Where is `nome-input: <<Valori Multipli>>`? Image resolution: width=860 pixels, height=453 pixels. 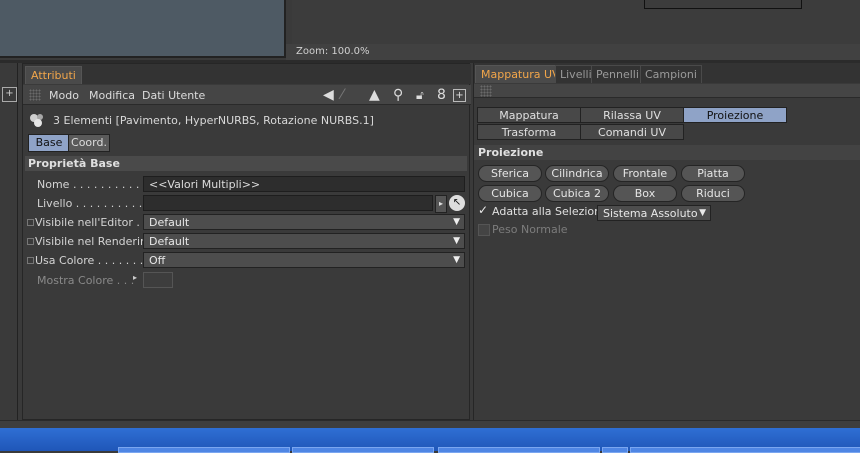 nome-input: <<Valori Multipli>> is located at coordinates (304, 184).